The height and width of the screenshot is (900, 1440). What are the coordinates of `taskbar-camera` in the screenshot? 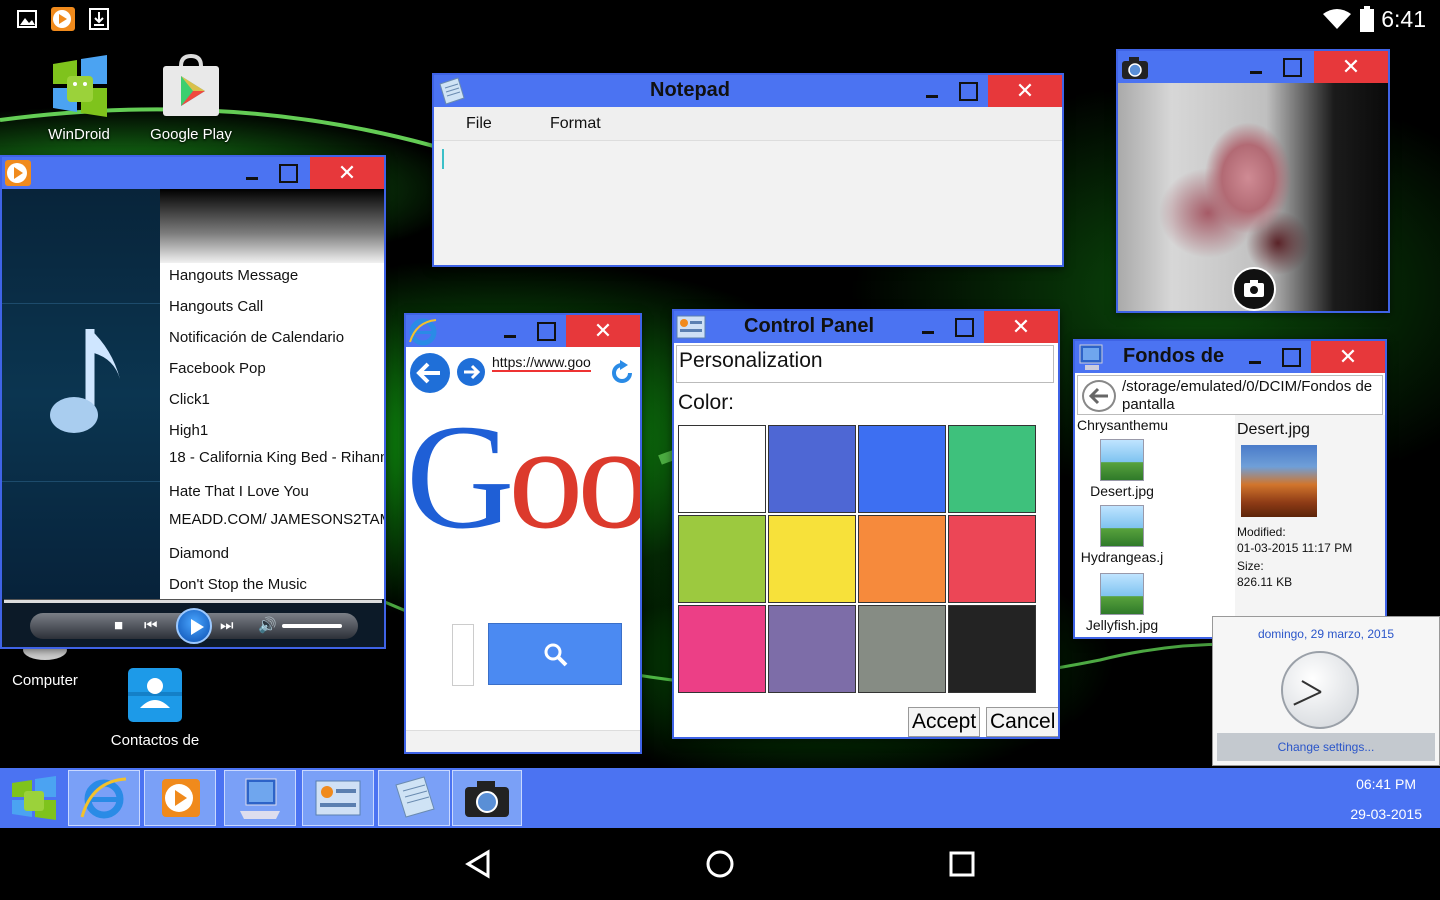 It's located at (487, 798).